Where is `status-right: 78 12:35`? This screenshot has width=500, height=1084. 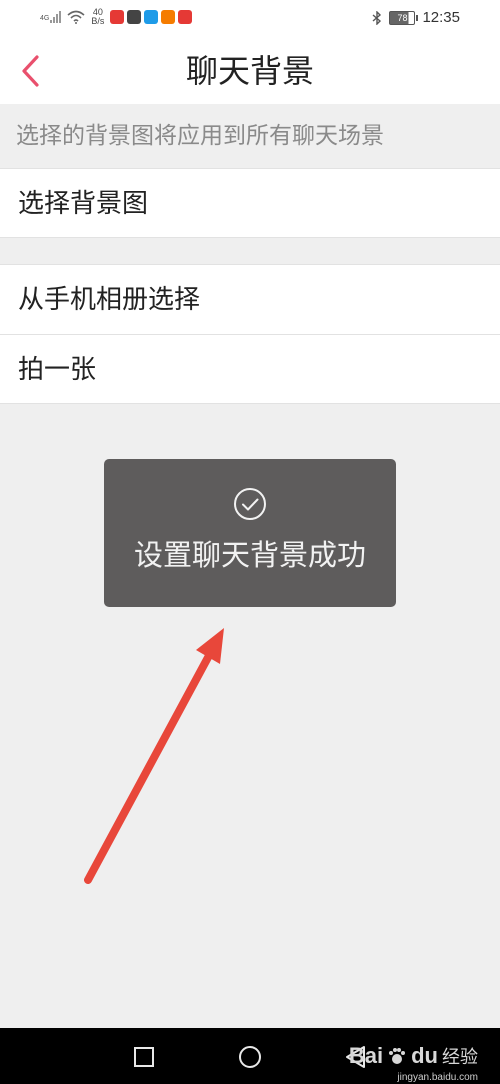
status-right: 78 12:35 is located at coordinates (416, 17).